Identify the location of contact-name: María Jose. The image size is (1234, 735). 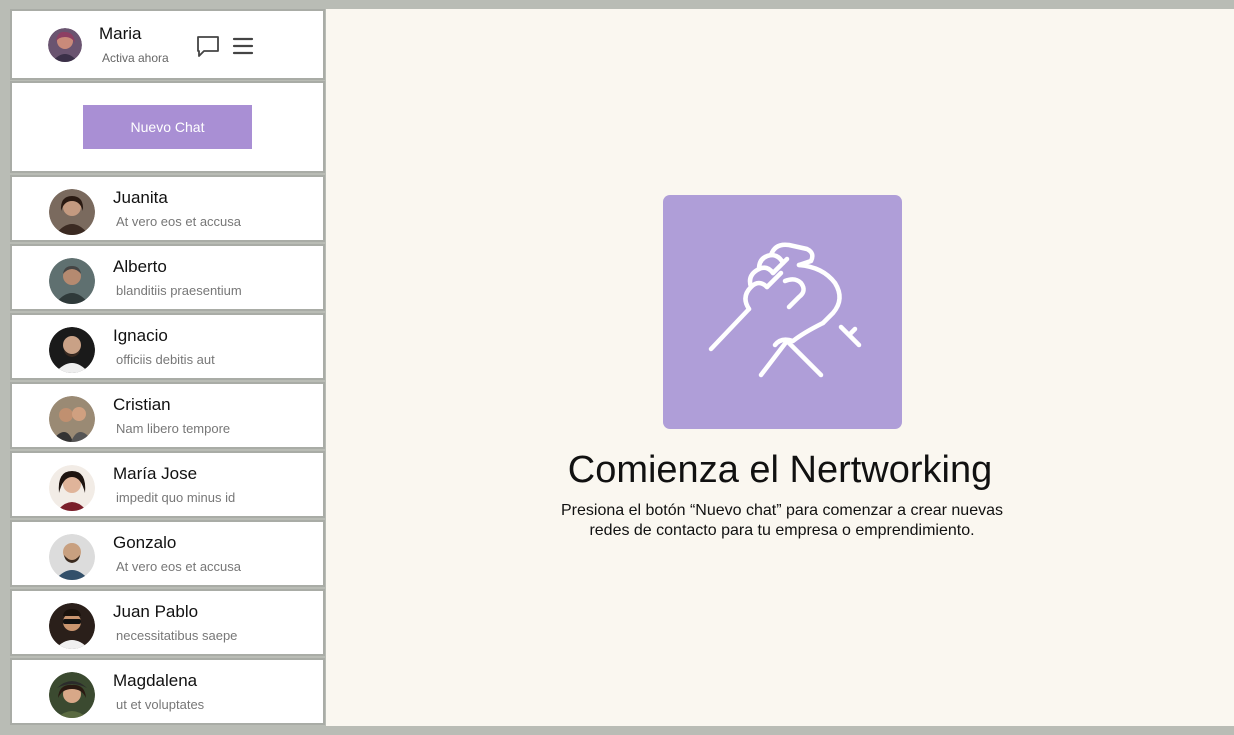
(155, 473).